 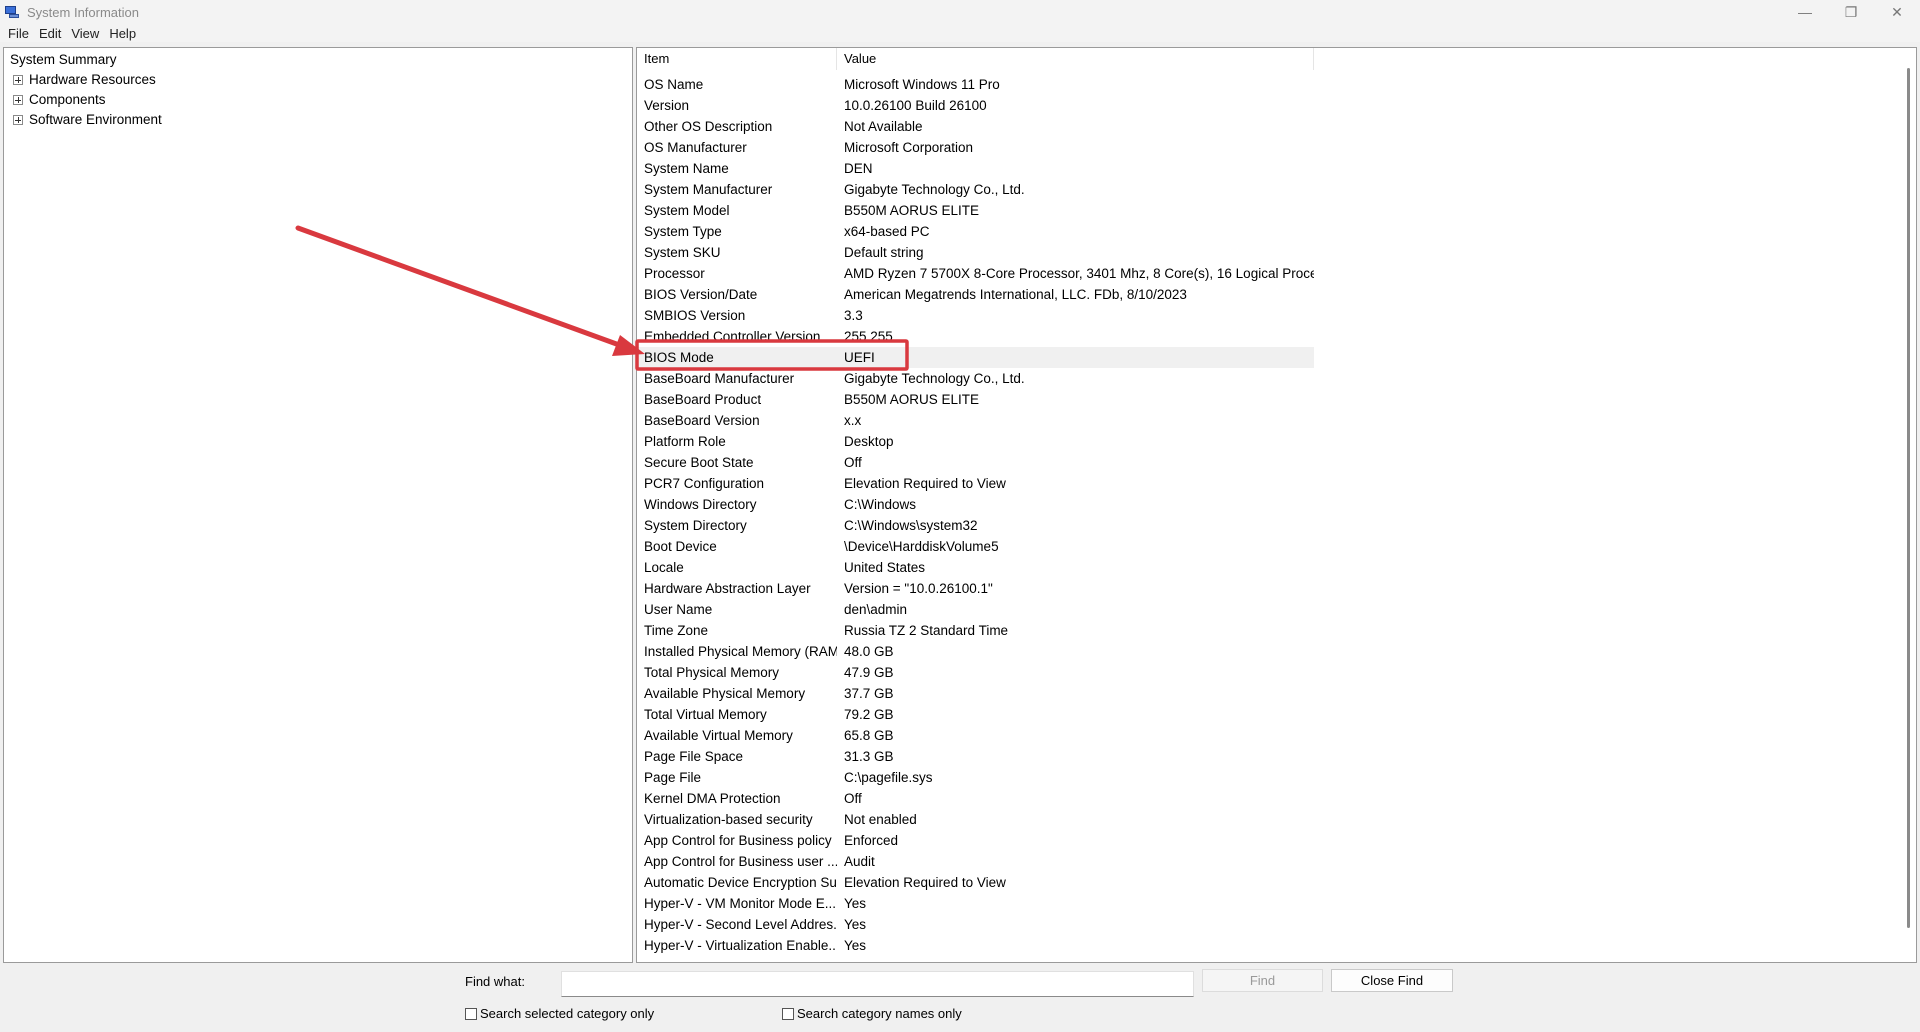 What do you see at coordinates (872, 1013) in the screenshot?
I see `search-category-names-checkbox: Search category names only` at bounding box center [872, 1013].